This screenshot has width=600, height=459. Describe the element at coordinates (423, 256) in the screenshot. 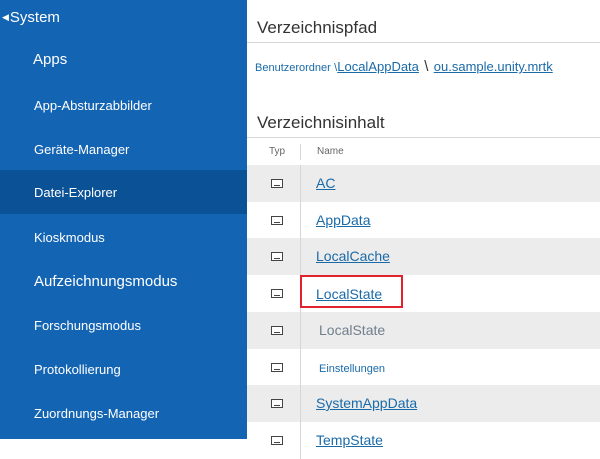

I see `table-row: LocalCache` at that location.